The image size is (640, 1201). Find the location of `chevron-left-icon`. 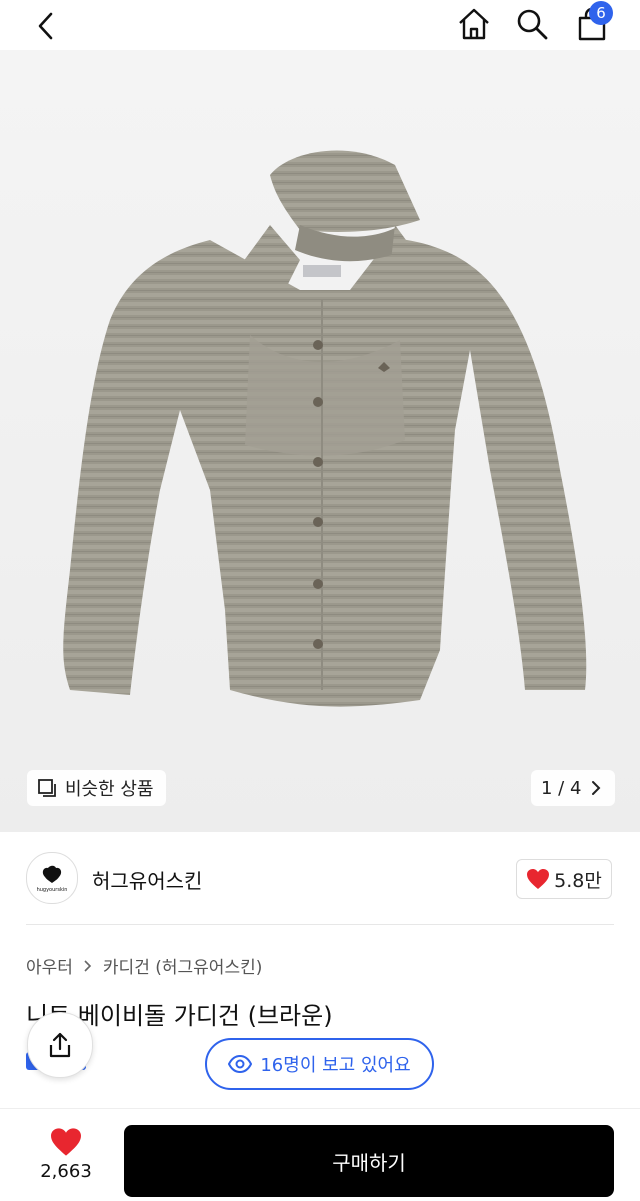

chevron-left-icon is located at coordinates (45, 26).